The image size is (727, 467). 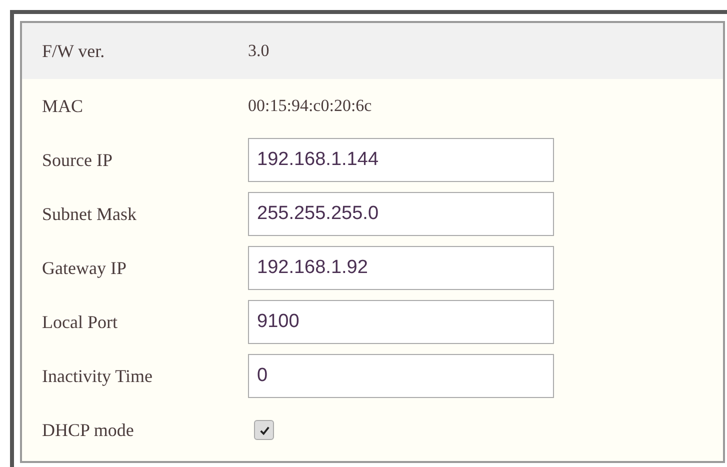 What do you see at coordinates (88, 430) in the screenshot?
I see `field-label: DHCP mode` at bounding box center [88, 430].